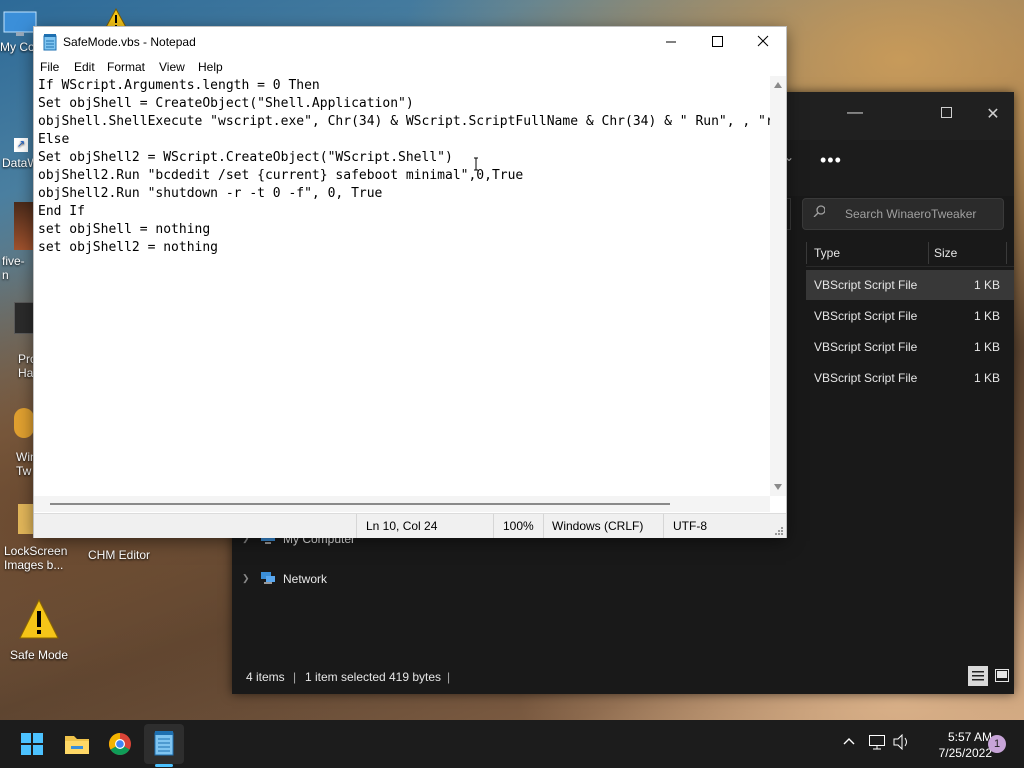 The height and width of the screenshot is (768, 1024). I want to click on details-view-button, so click(978, 676).